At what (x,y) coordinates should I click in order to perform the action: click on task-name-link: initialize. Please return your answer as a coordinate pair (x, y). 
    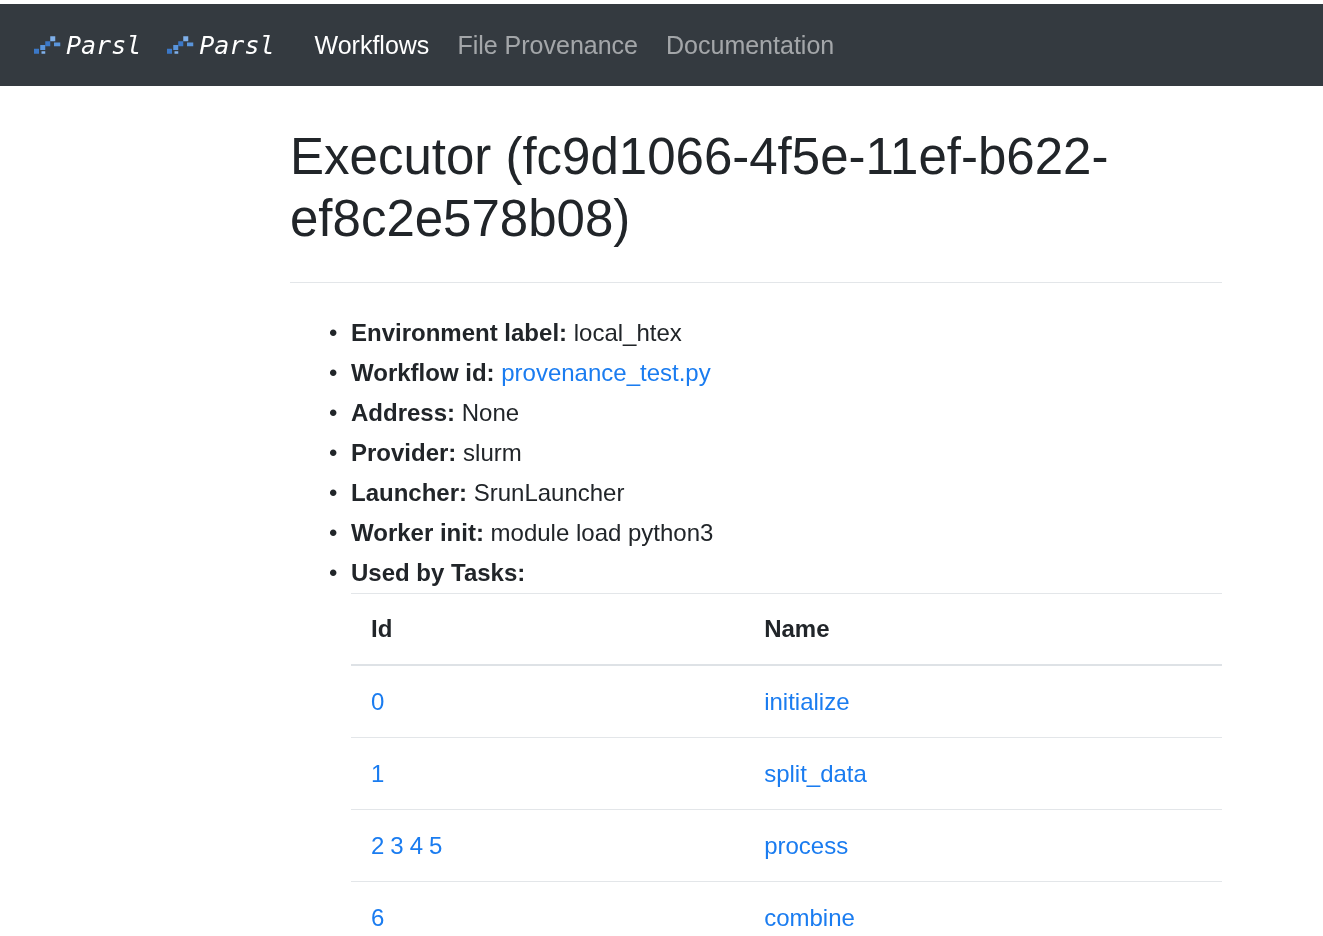
    Looking at the image, I should click on (807, 701).